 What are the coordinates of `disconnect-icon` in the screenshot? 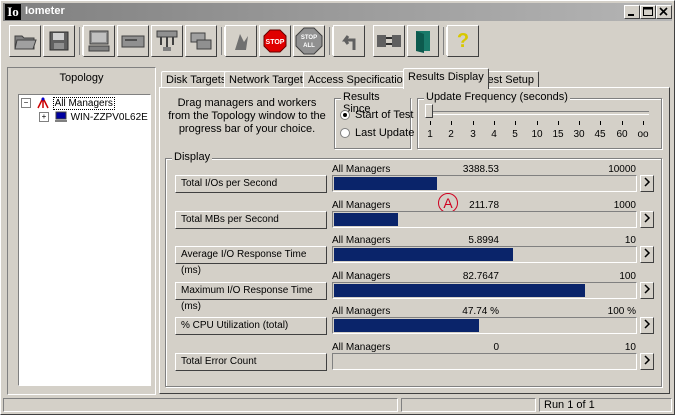 It's located at (389, 41).